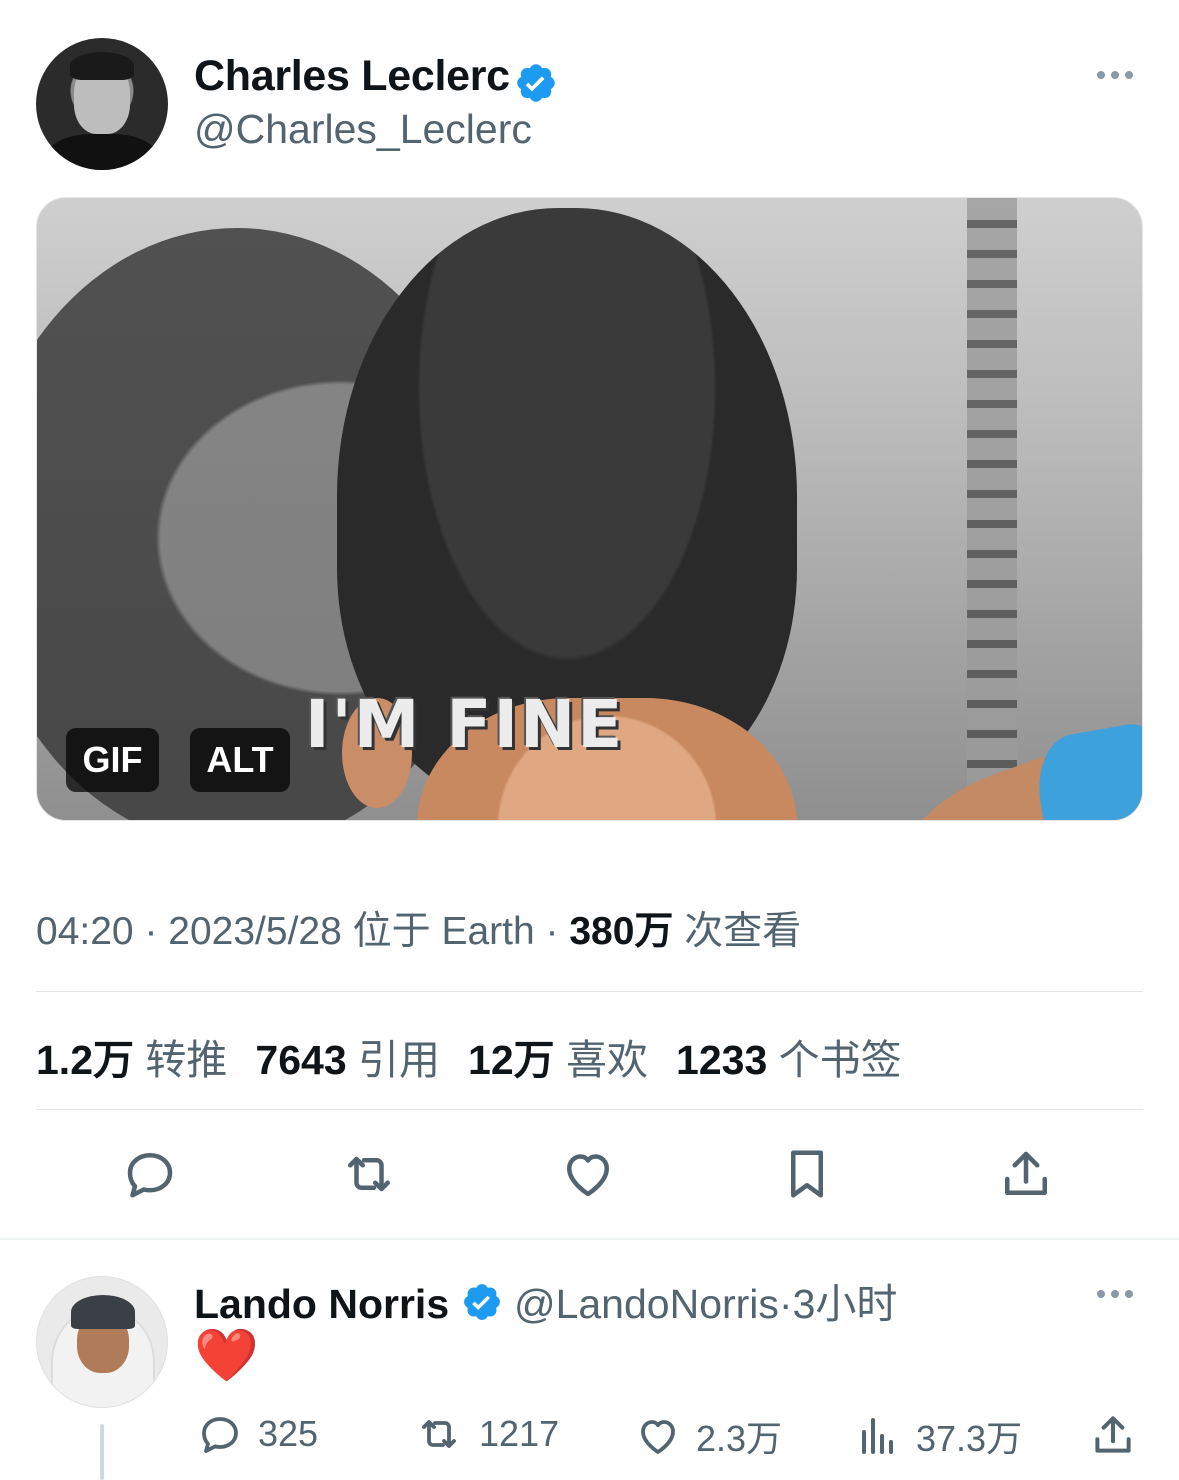  Describe the element at coordinates (85, 931) in the screenshot. I see `tweet-time: 04:20` at that location.